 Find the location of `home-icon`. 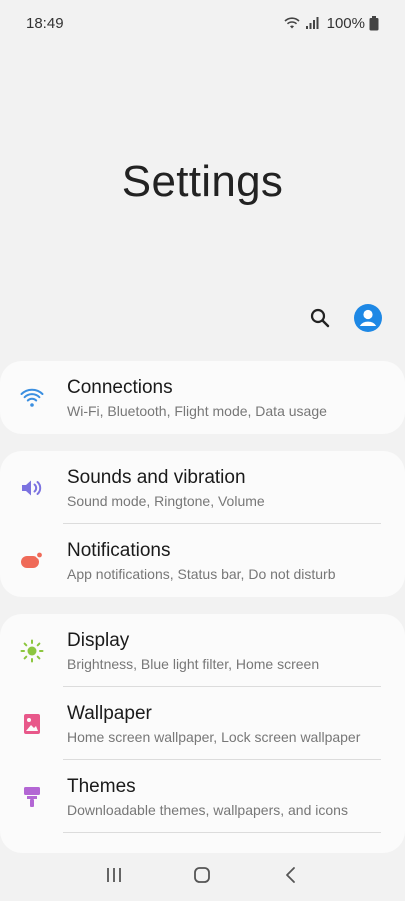

home-icon is located at coordinates (202, 877).